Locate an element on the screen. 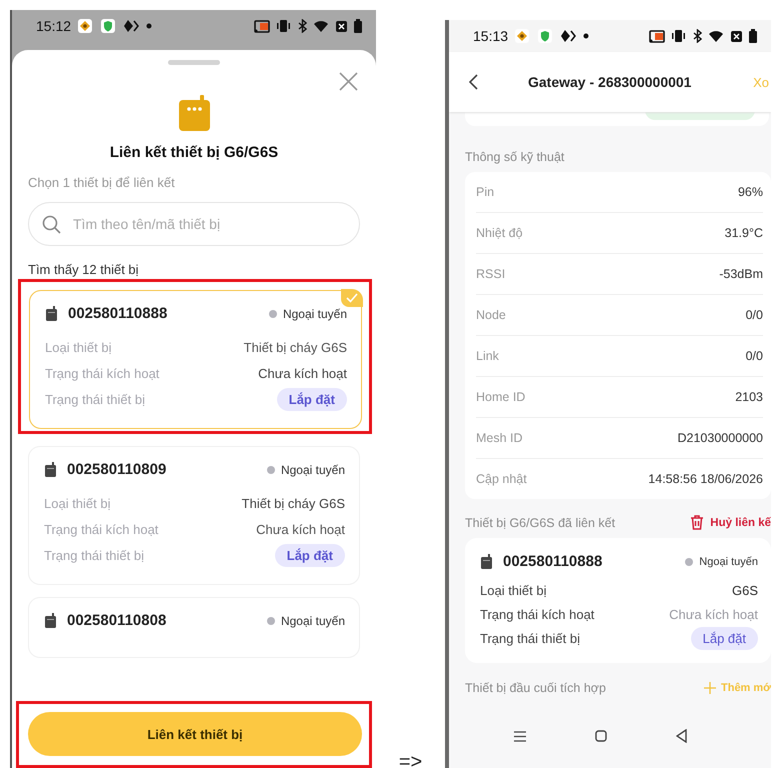 This screenshot has width=775, height=768. instruction-text: Chọn 1 thiết bị để liên kết is located at coordinates (101, 182).